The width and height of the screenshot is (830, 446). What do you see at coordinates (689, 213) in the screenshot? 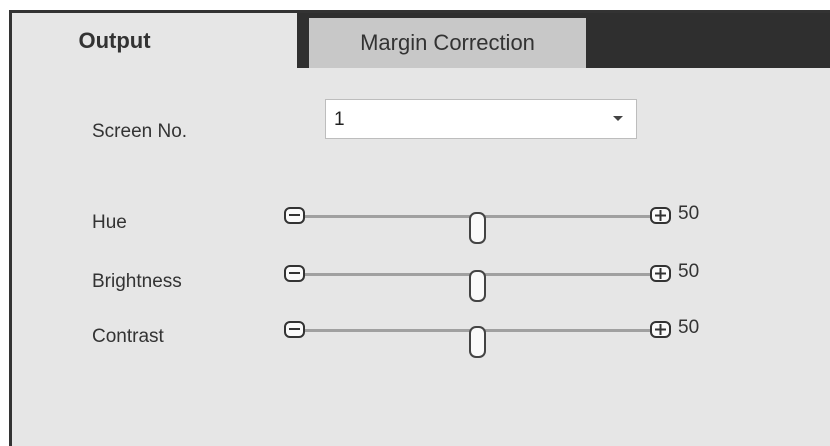
I see `hue-value: 50` at bounding box center [689, 213].